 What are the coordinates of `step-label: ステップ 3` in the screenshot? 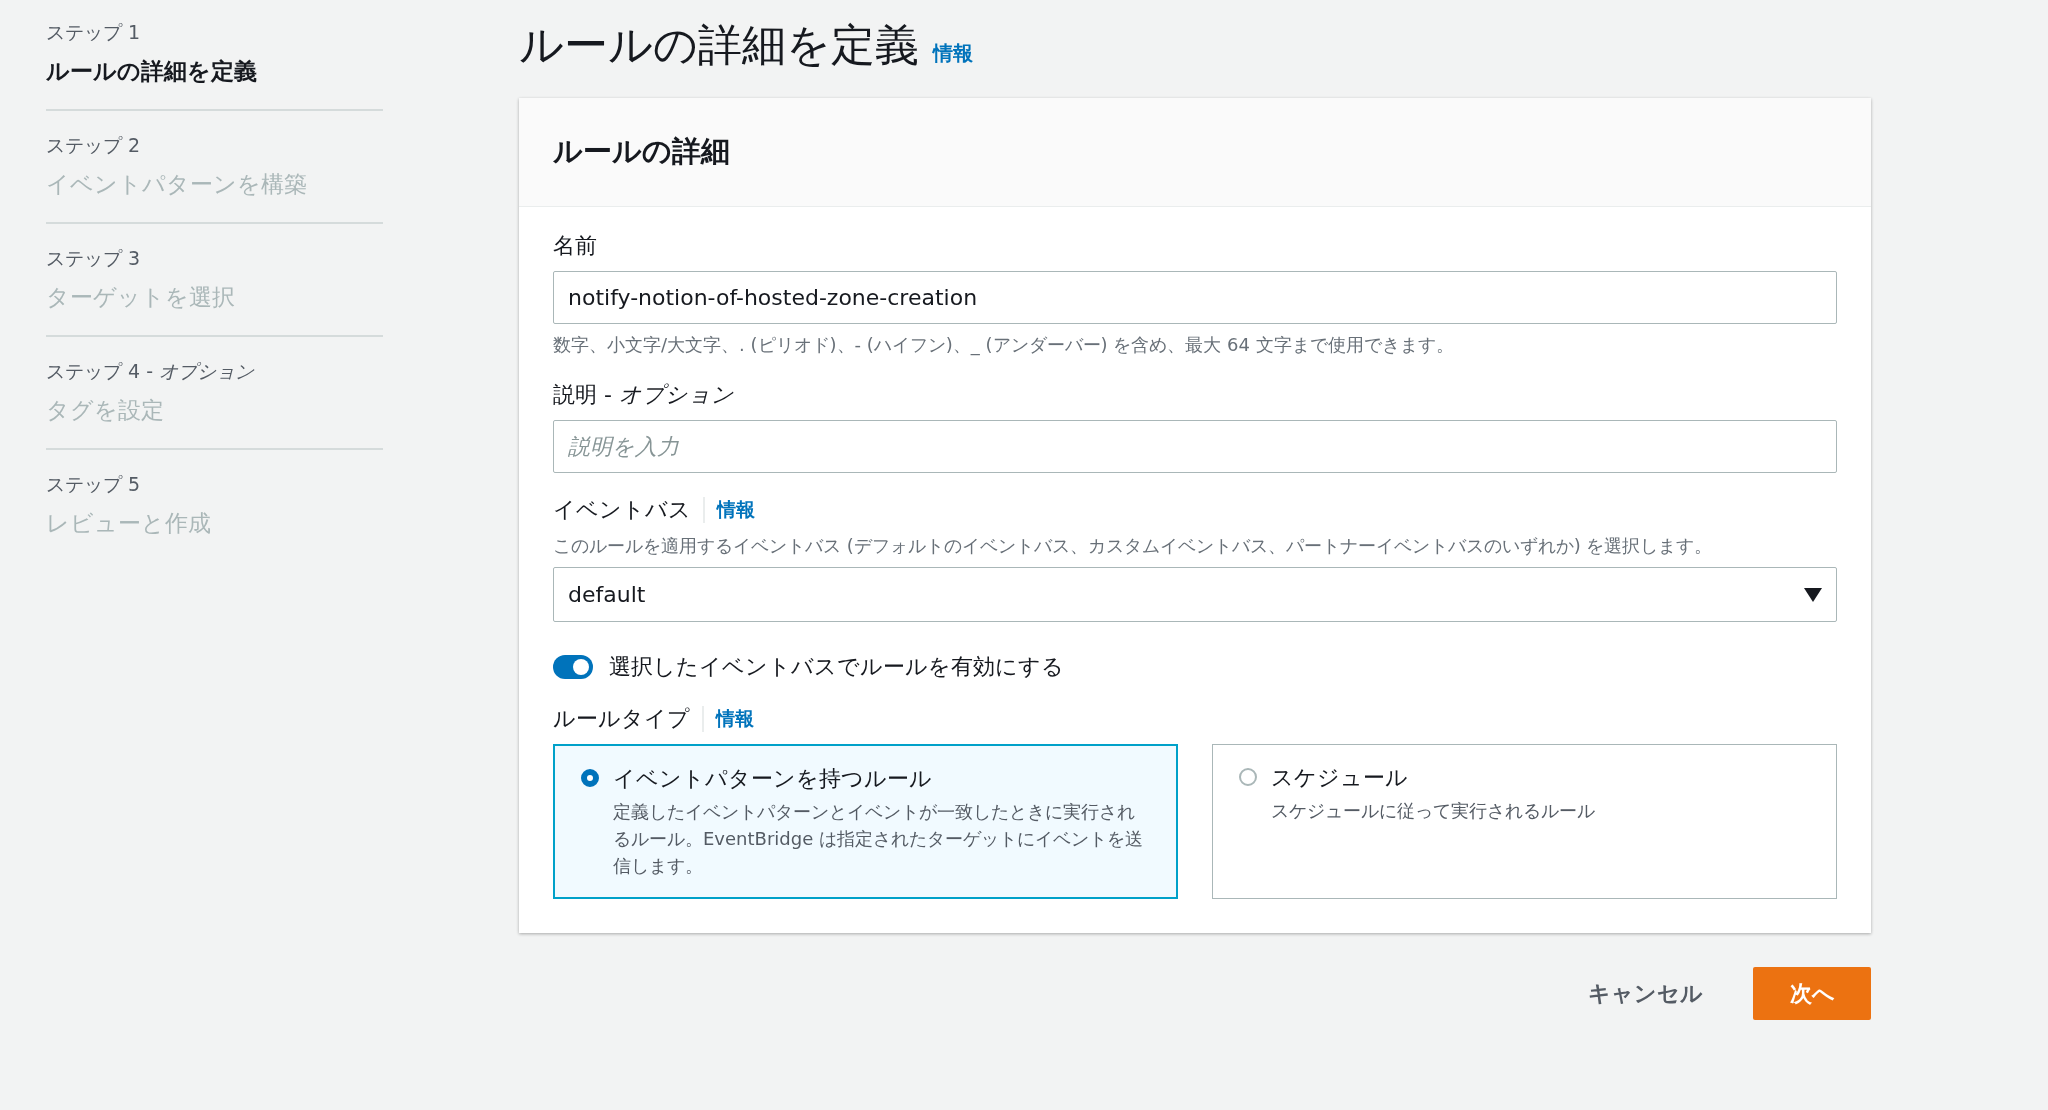 It's located at (94, 258).